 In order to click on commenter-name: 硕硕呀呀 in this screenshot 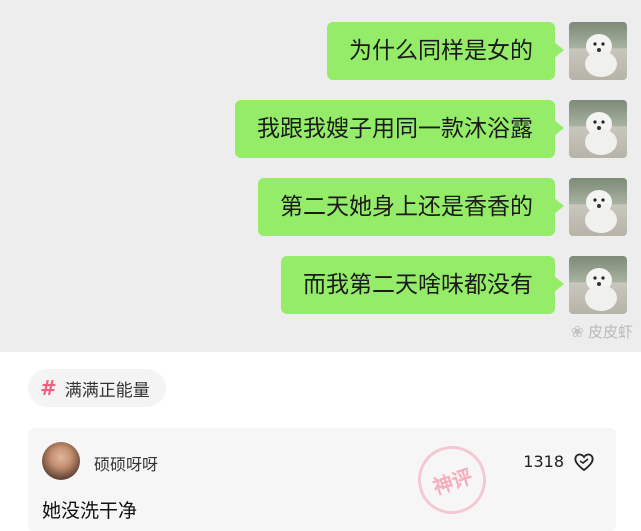, I will do `click(126, 463)`.